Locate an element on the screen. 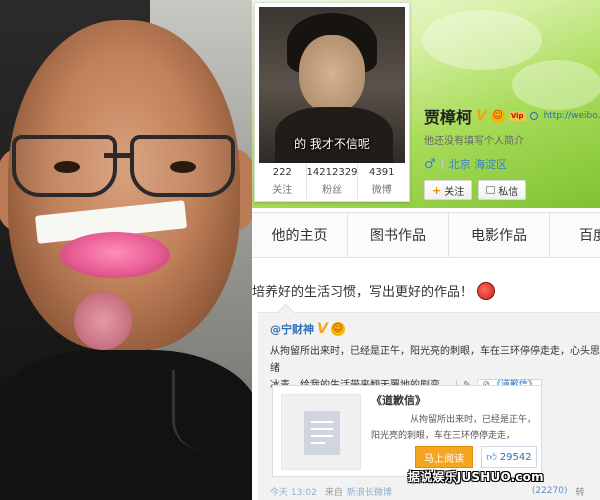 This screenshot has height=500, width=600. profile-location: 北京 海淀区 is located at coordinates (478, 164).